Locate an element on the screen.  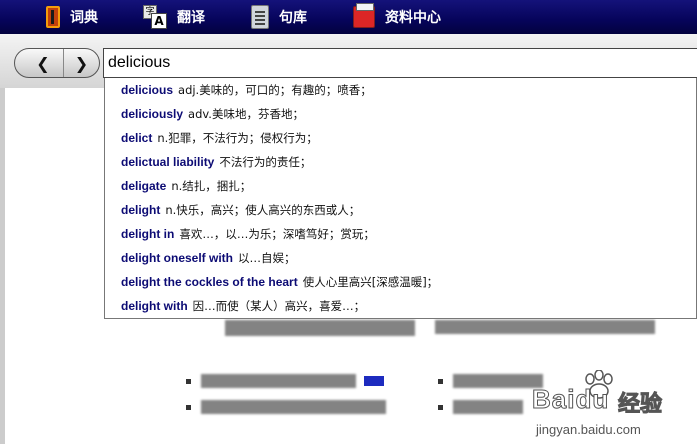
tab-sentence-library: 句库 is located at coordinates (279, 17).